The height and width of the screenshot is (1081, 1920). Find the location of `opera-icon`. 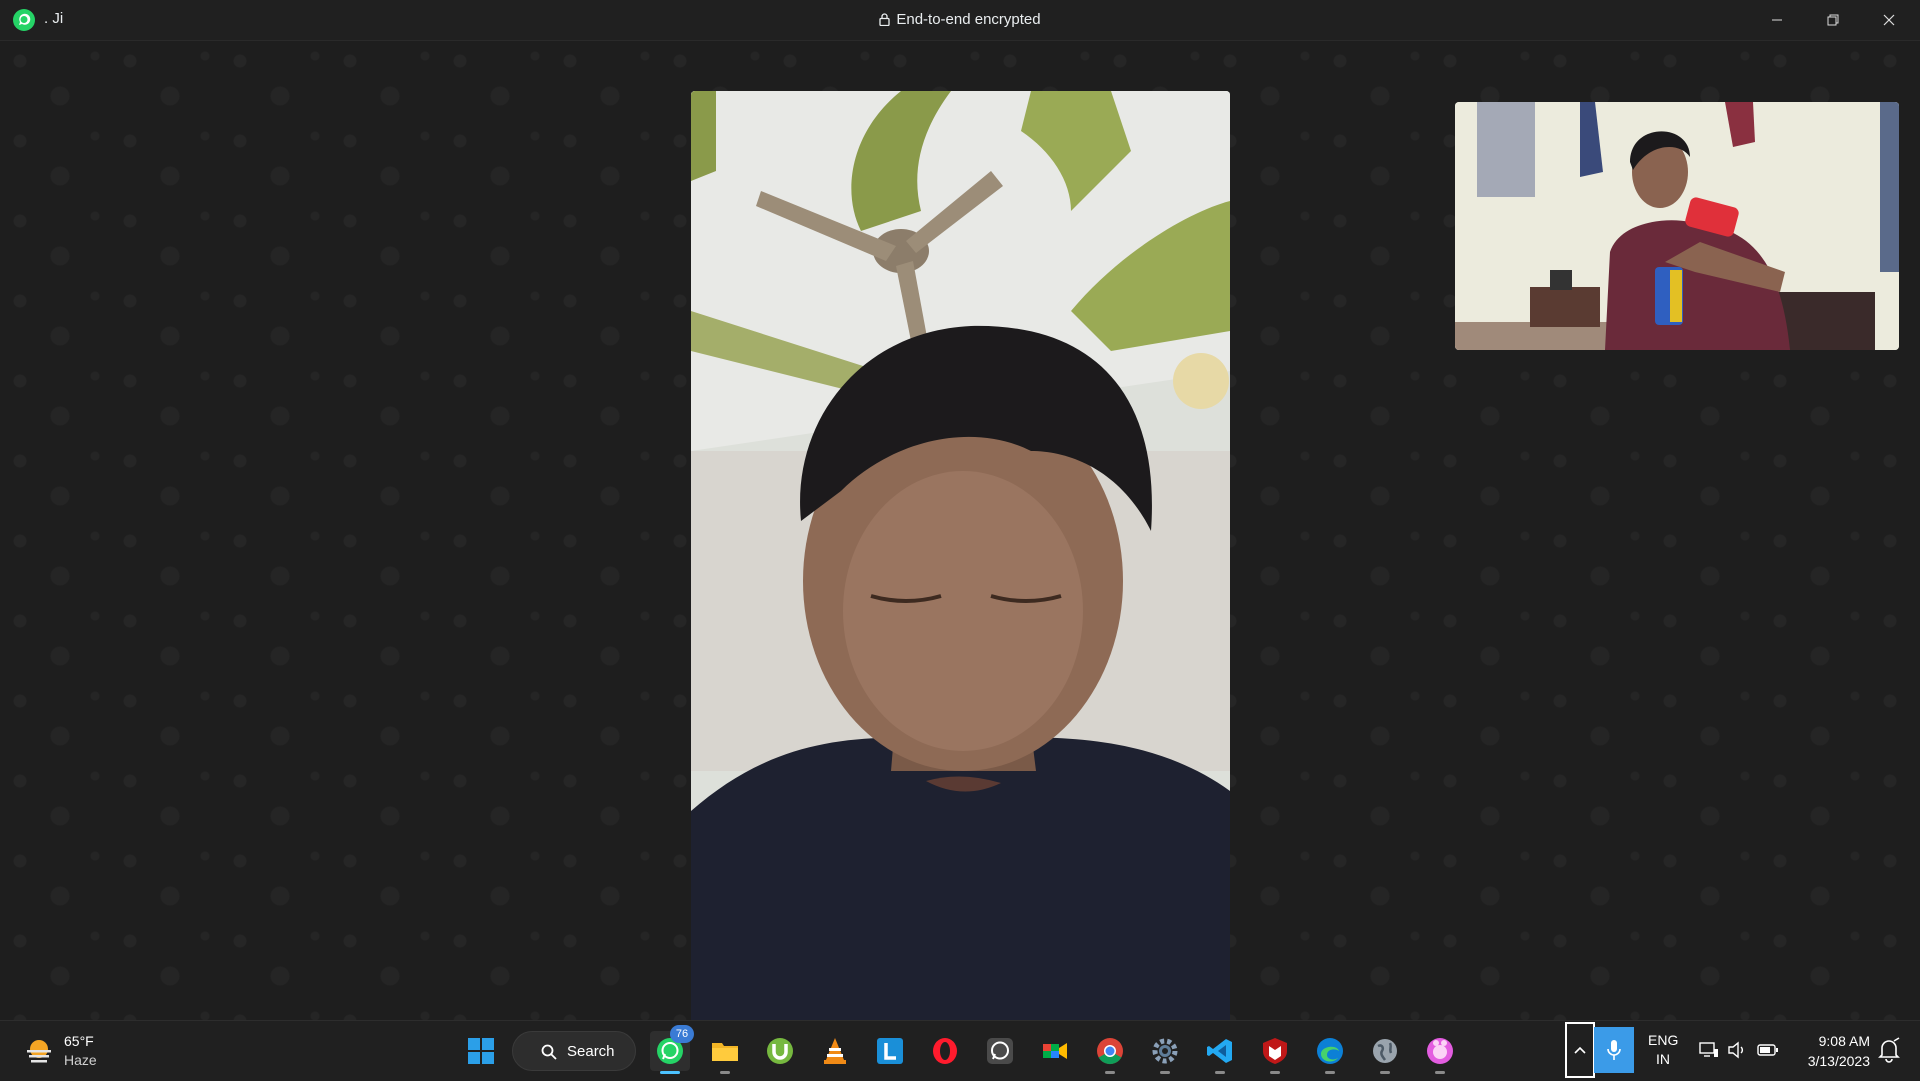

opera-icon is located at coordinates (945, 1051).